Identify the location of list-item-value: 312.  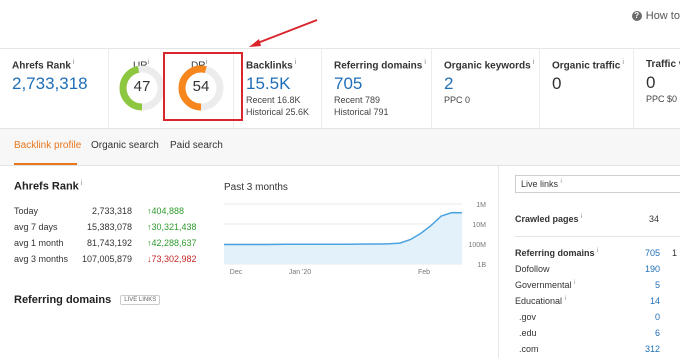
(640, 349).